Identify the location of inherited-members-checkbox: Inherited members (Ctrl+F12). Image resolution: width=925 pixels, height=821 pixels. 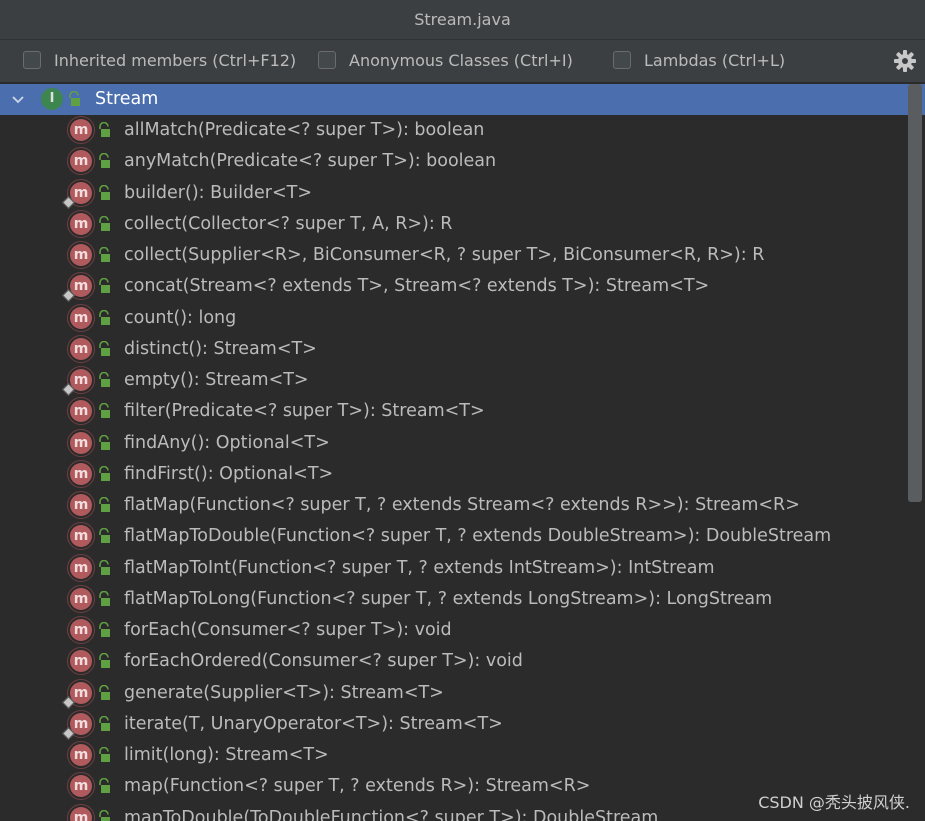
(159, 60).